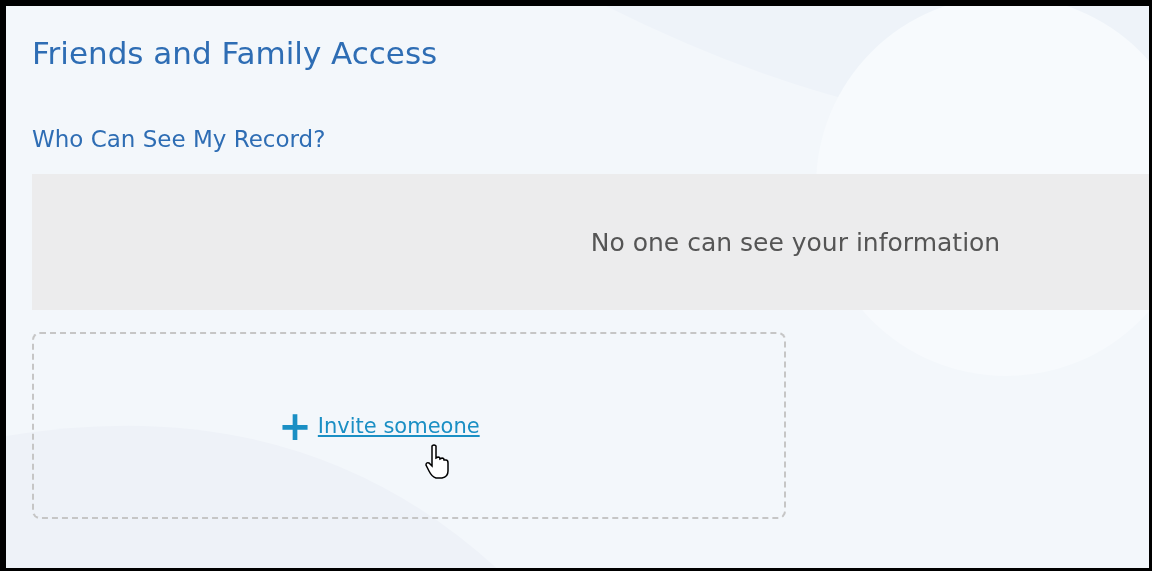 This screenshot has height=571, width=1152. I want to click on section-title: Who Can See My Record?, so click(179, 139).